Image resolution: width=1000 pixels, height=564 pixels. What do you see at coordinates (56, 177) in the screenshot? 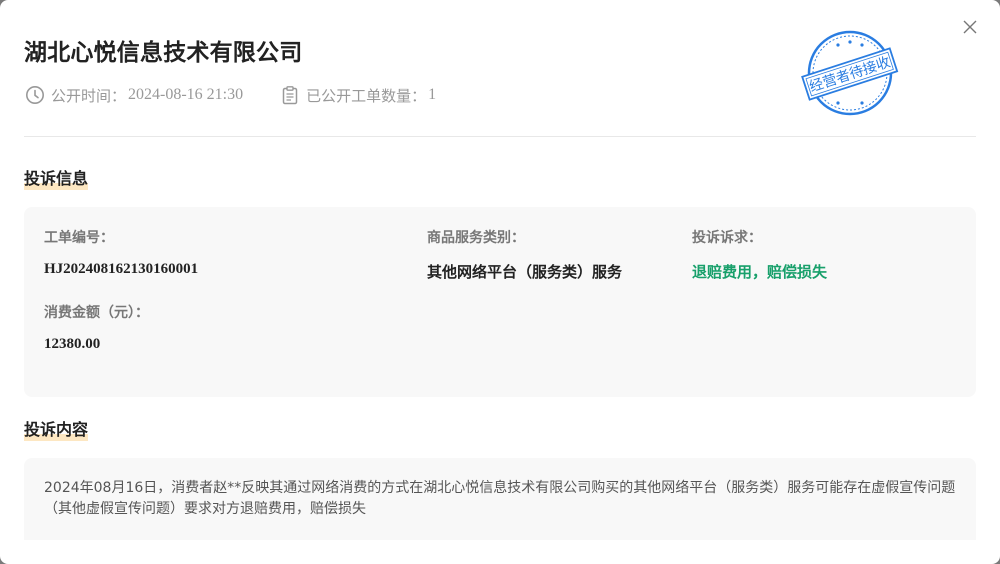
I see `complaint-info-title: 投诉信息` at bounding box center [56, 177].